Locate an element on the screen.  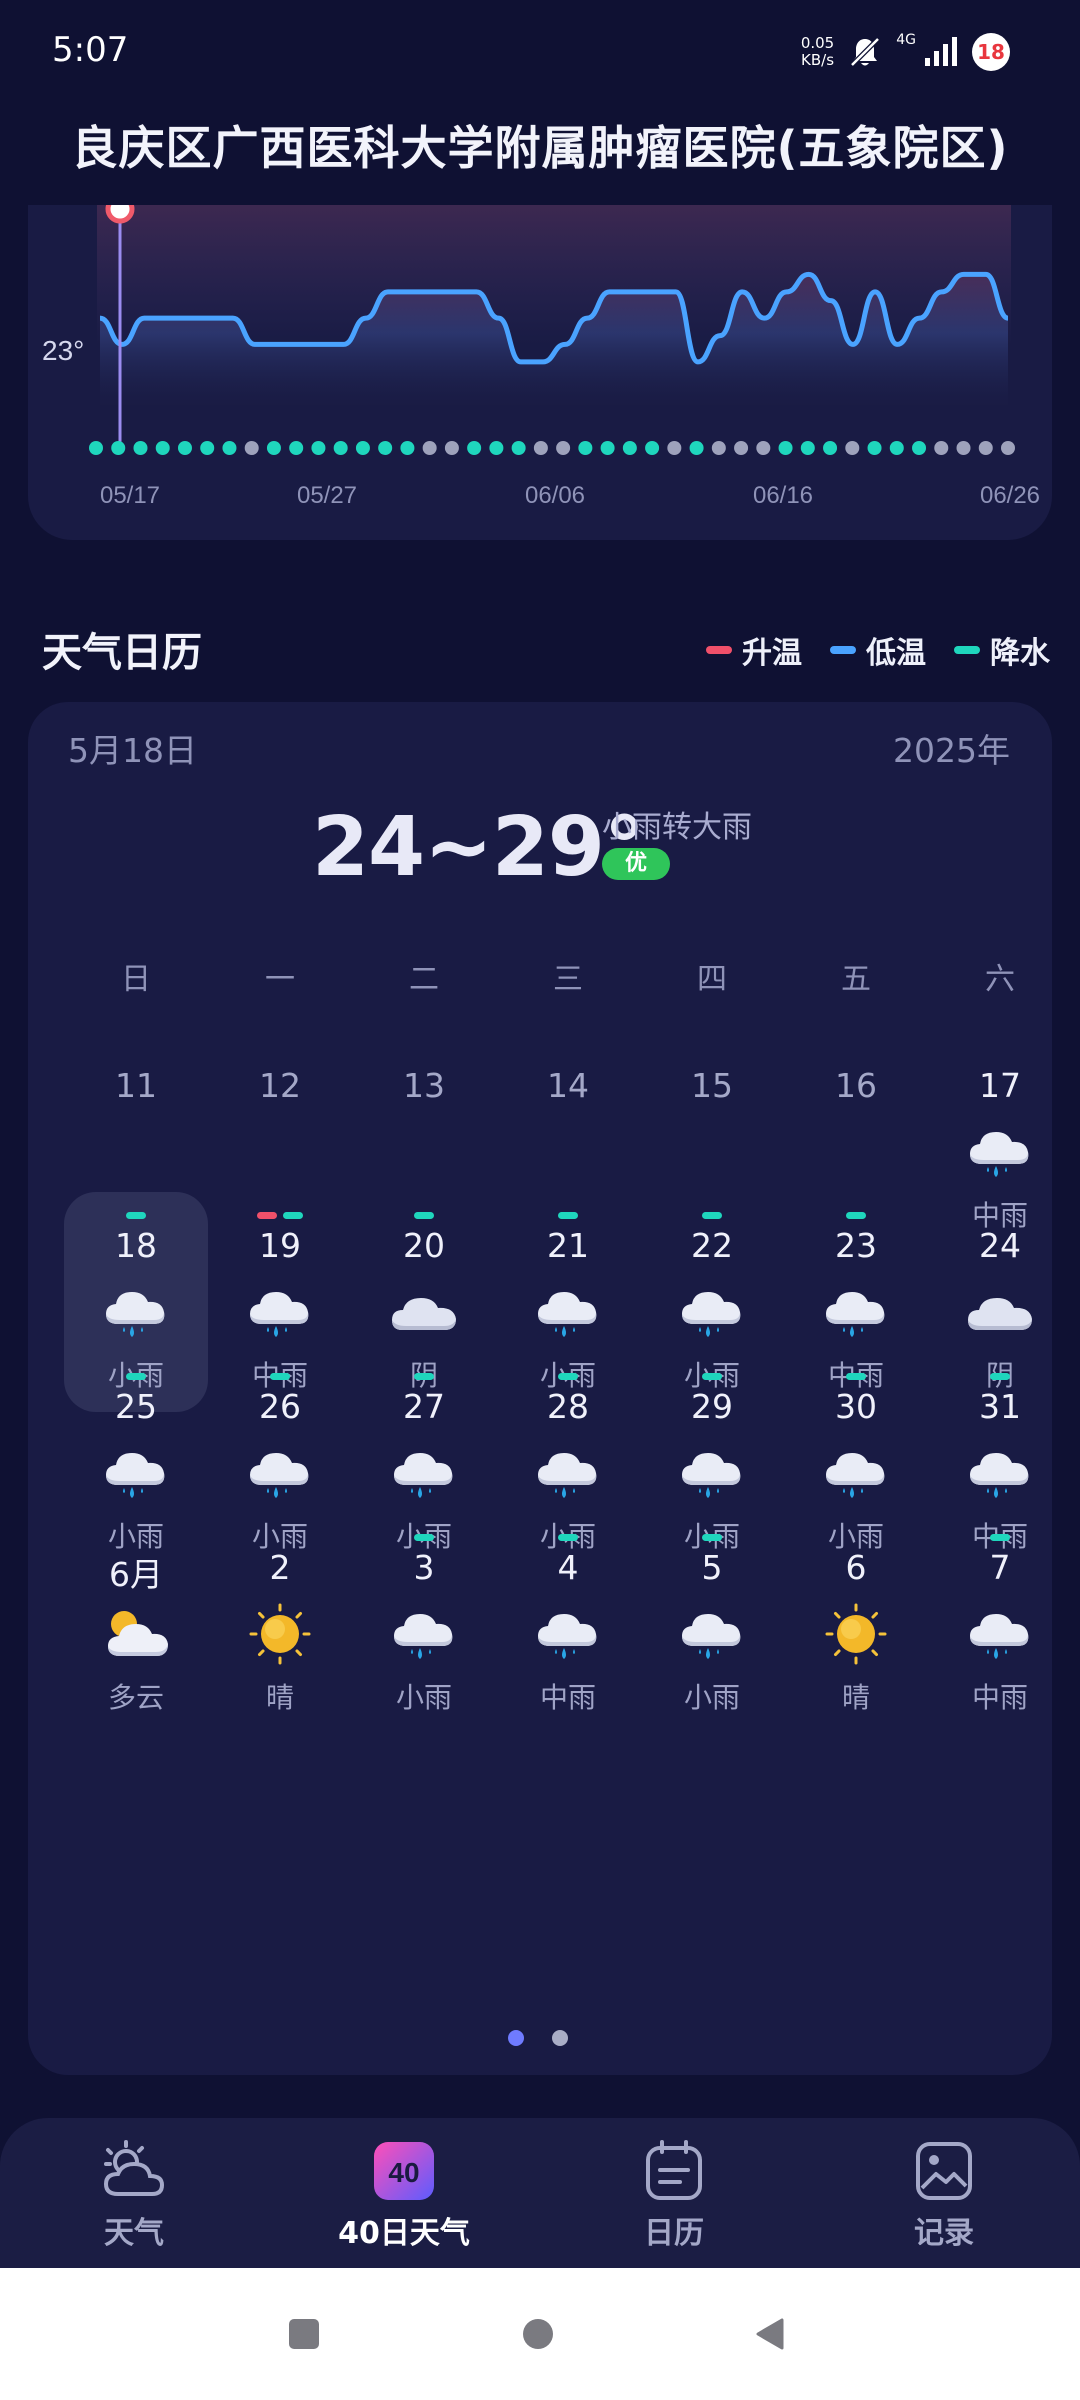
pager-dot-active is located at coordinates (516, 2038).